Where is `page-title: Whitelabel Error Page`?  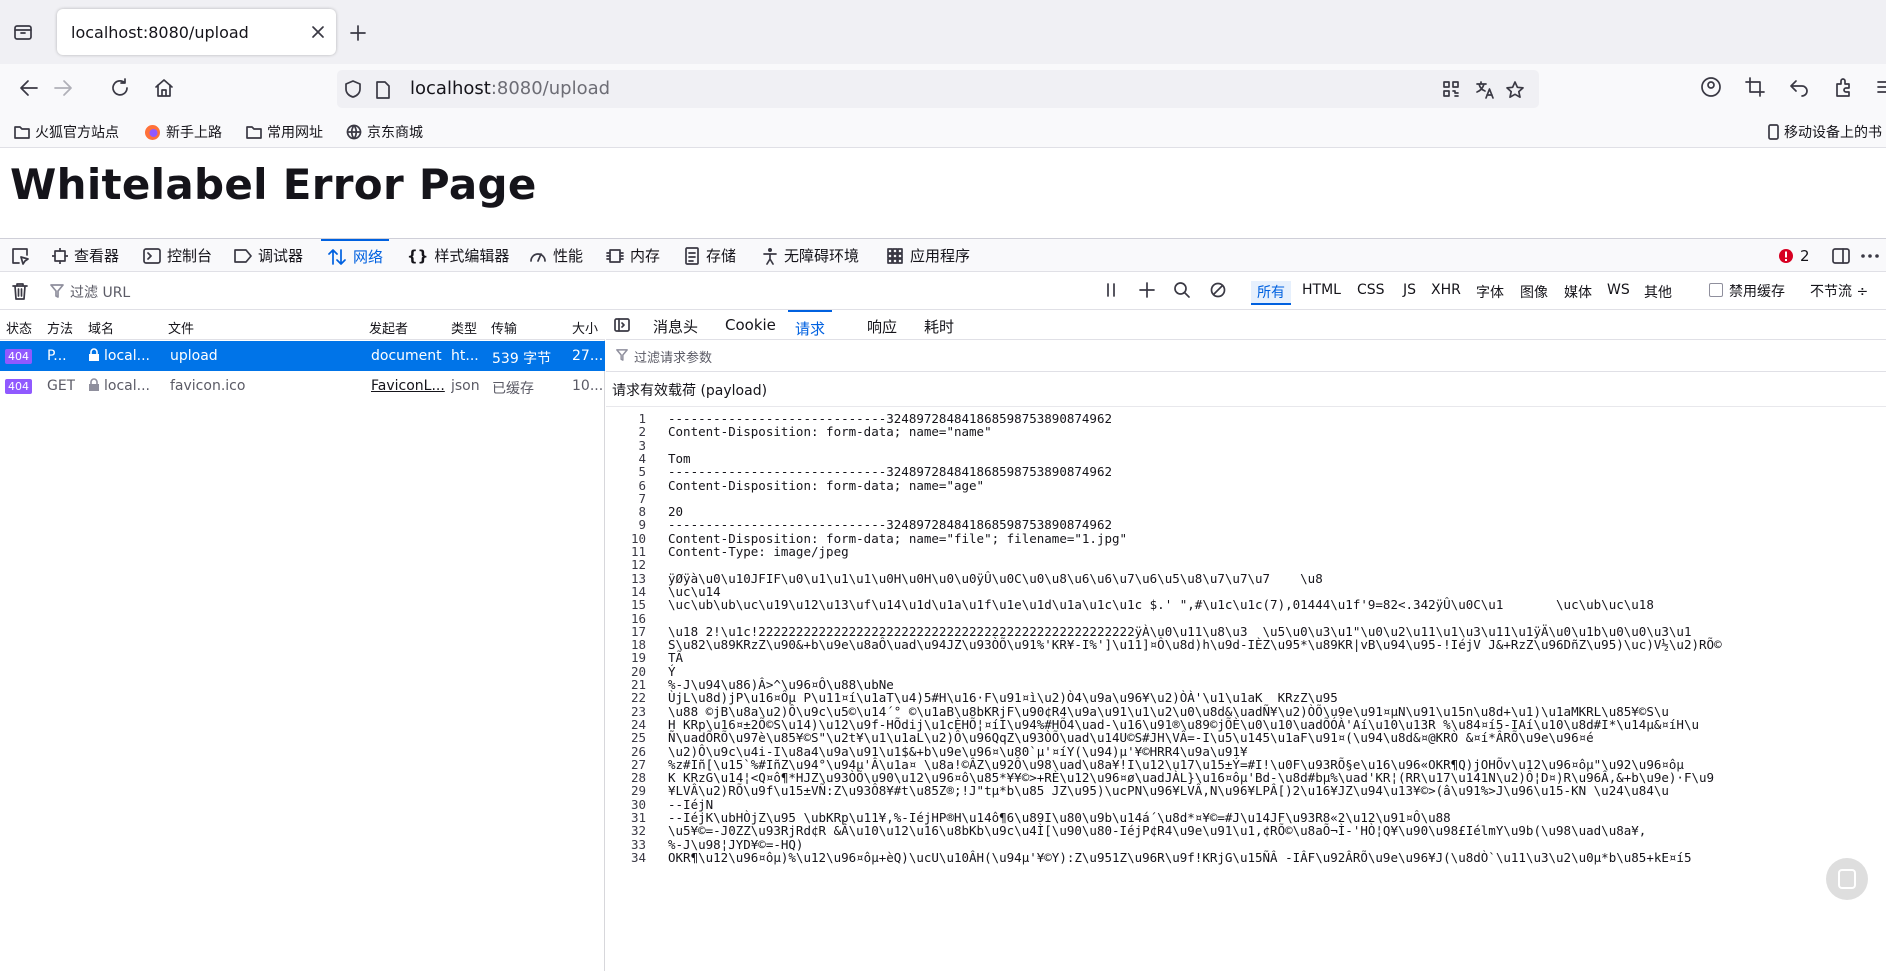
page-title: Whitelabel Error Page is located at coordinates (273, 184).